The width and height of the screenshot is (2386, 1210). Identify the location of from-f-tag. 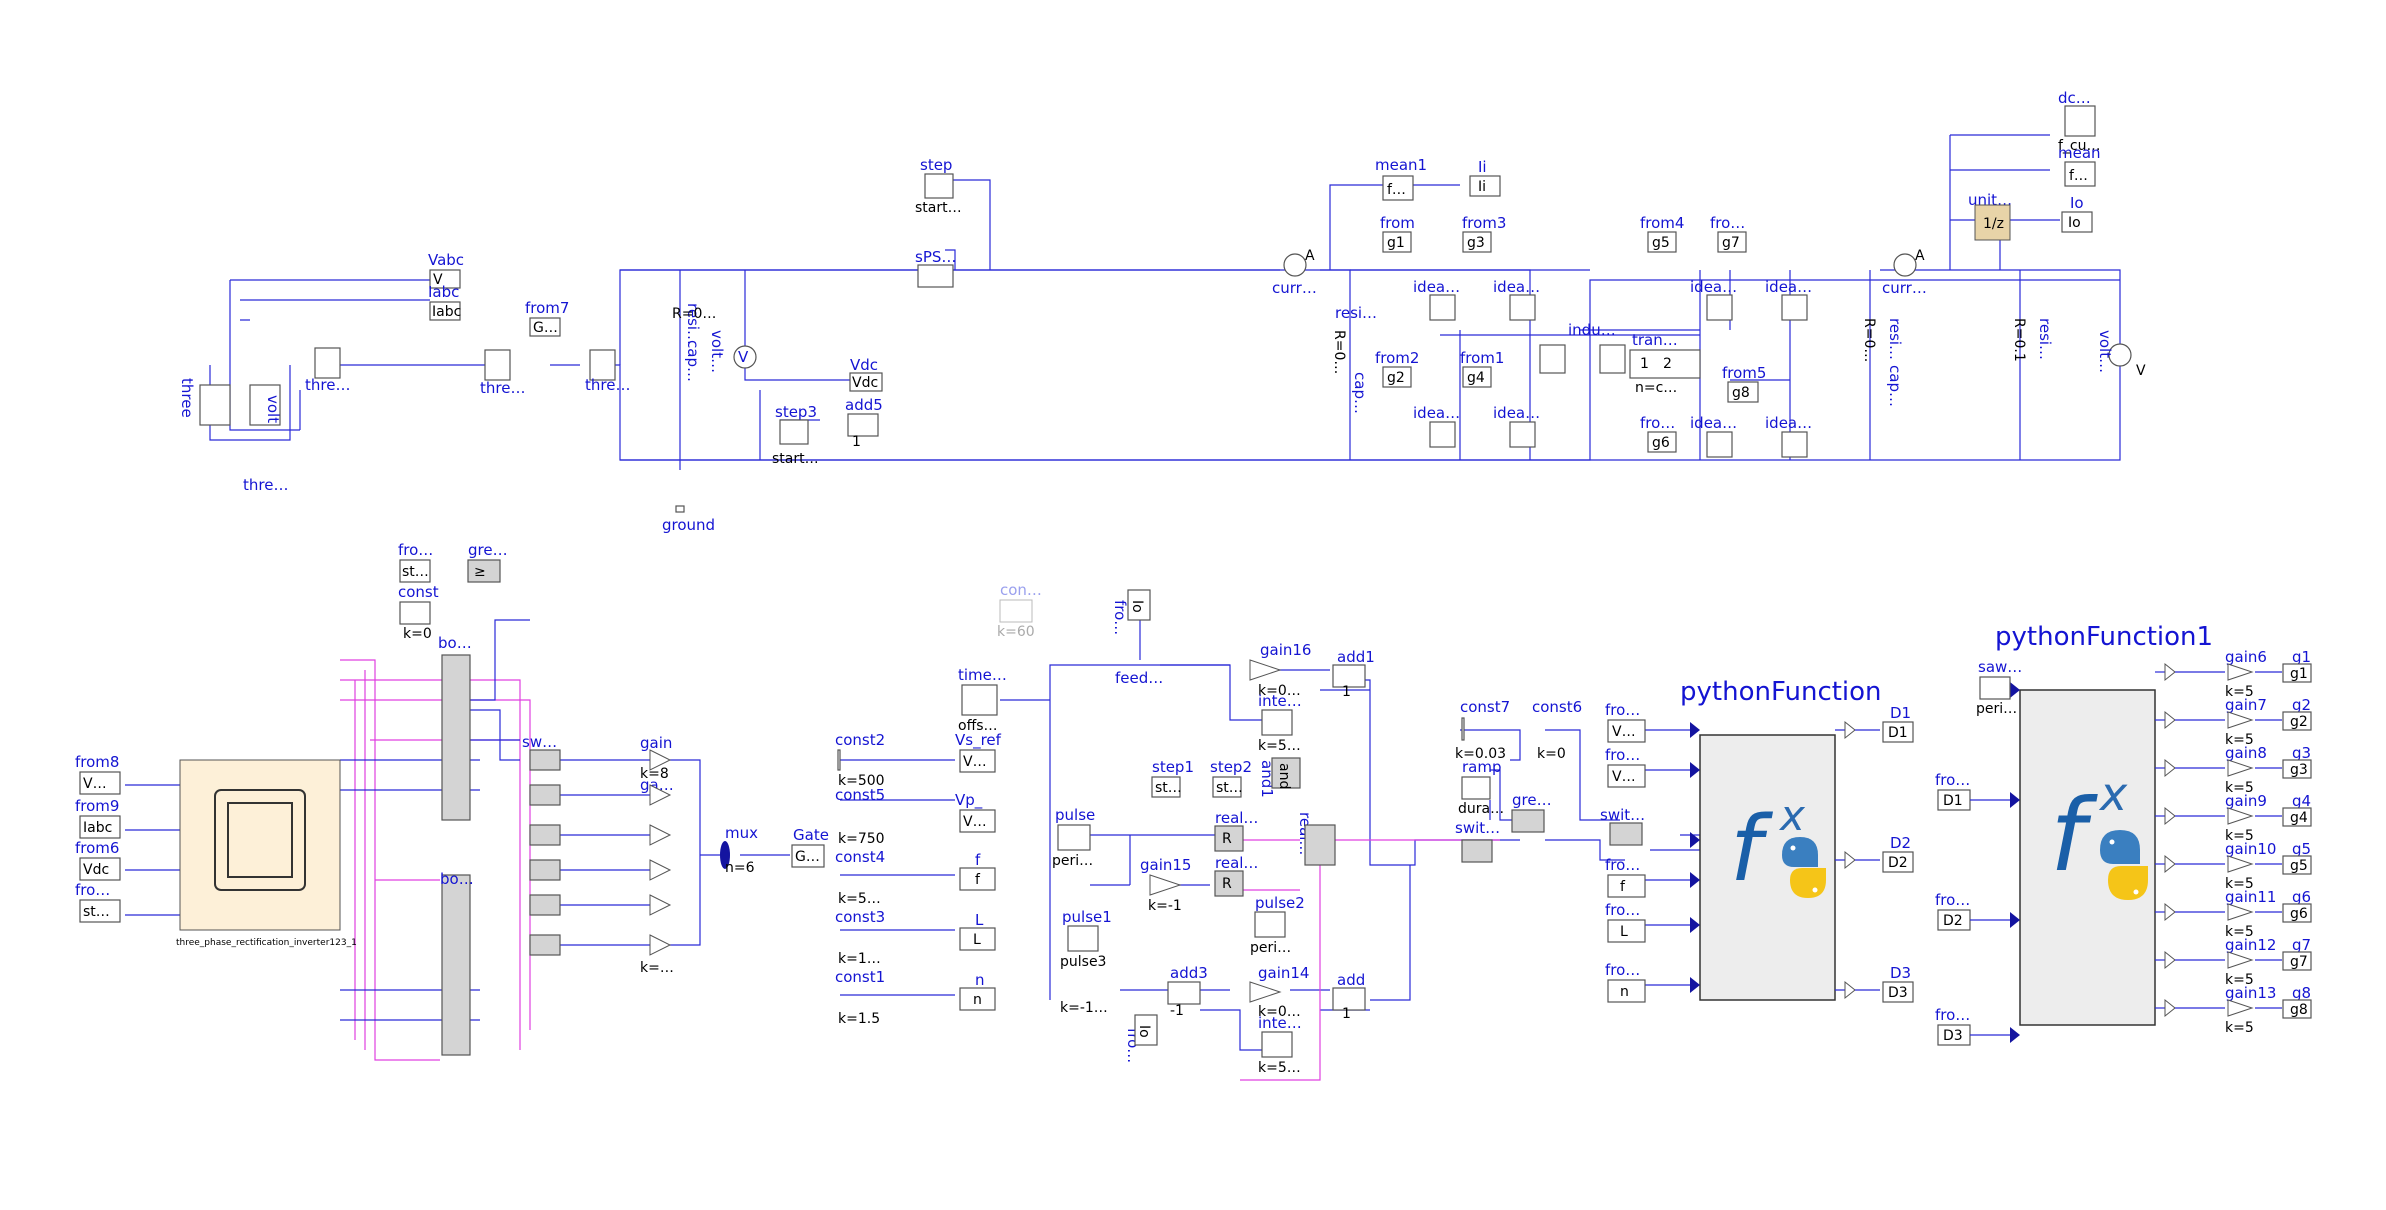
(1626, 886).